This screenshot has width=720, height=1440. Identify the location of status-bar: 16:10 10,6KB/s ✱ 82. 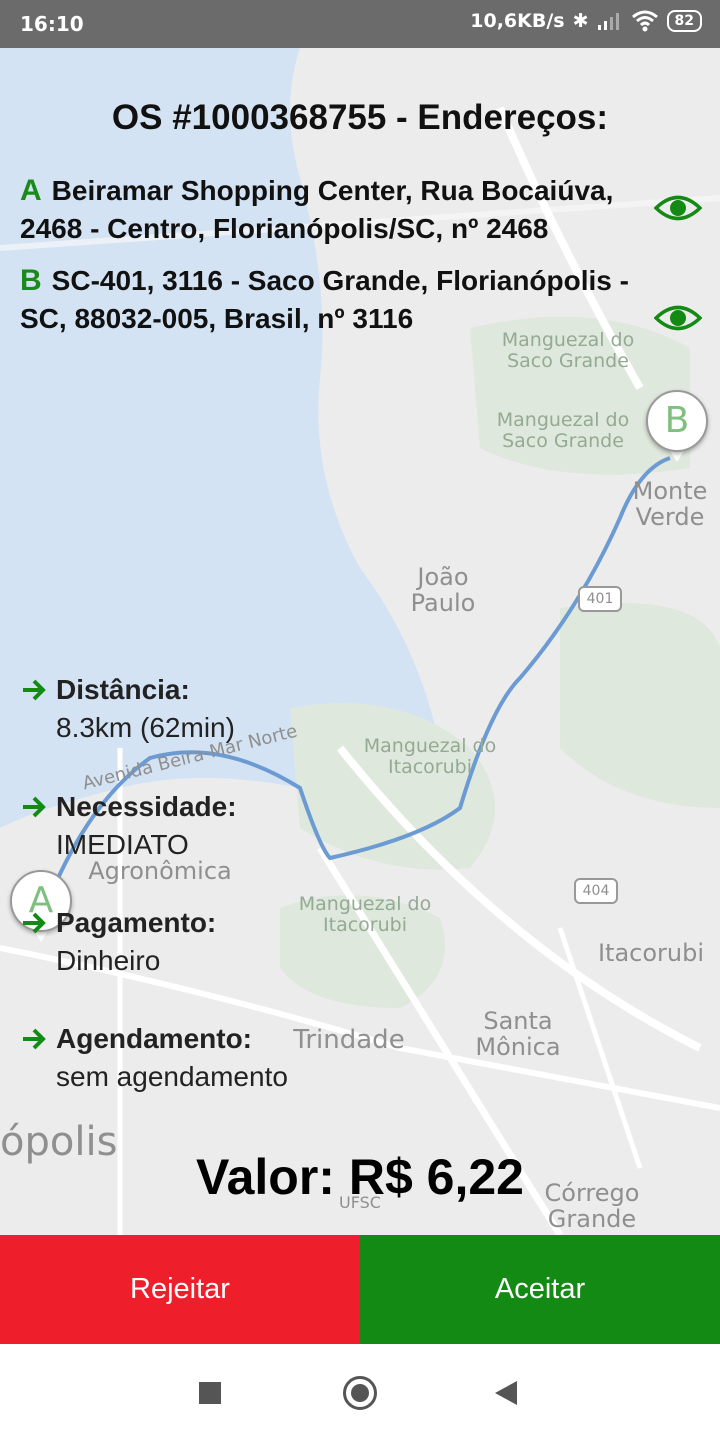
(360, 24).